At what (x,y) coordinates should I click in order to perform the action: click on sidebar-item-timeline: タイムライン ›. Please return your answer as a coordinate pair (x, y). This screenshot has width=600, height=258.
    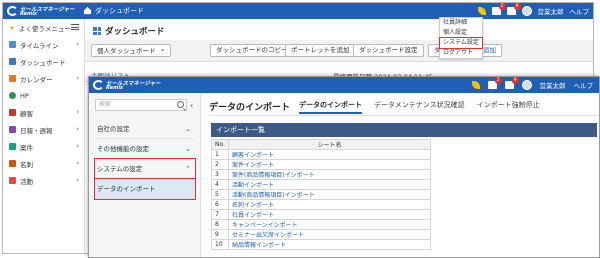
    Looking at the image, I should click on (43, 44).